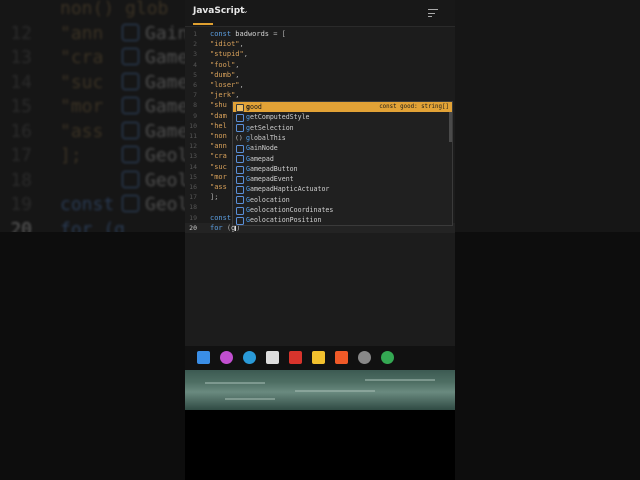 The width and height of the screenshot is (640, 480). Describe the element at coordinates (203, 24) in the screenshot. I see `tab-underline` at that location.